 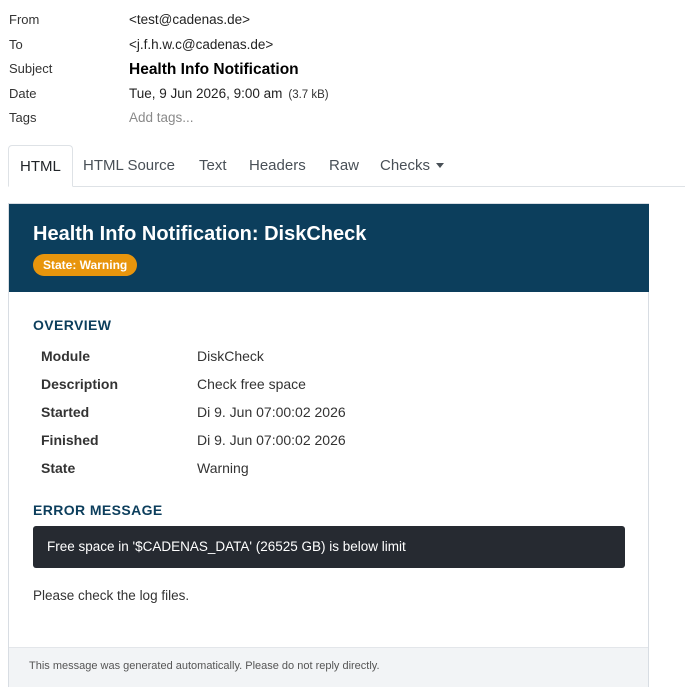 I want to click on module-key: Module, so click(x=65, y=356).